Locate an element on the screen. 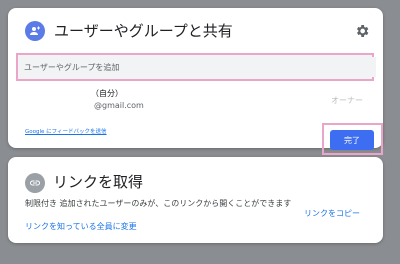  done-button-highlight: 完了 is located at coordinates (352, 139).